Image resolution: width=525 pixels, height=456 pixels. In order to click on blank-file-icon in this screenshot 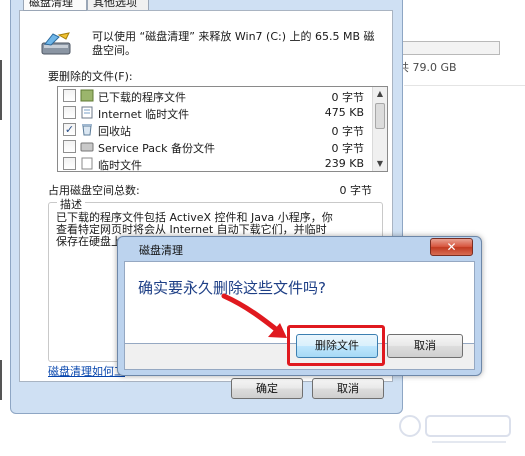, I will do `click(87, 163)`.